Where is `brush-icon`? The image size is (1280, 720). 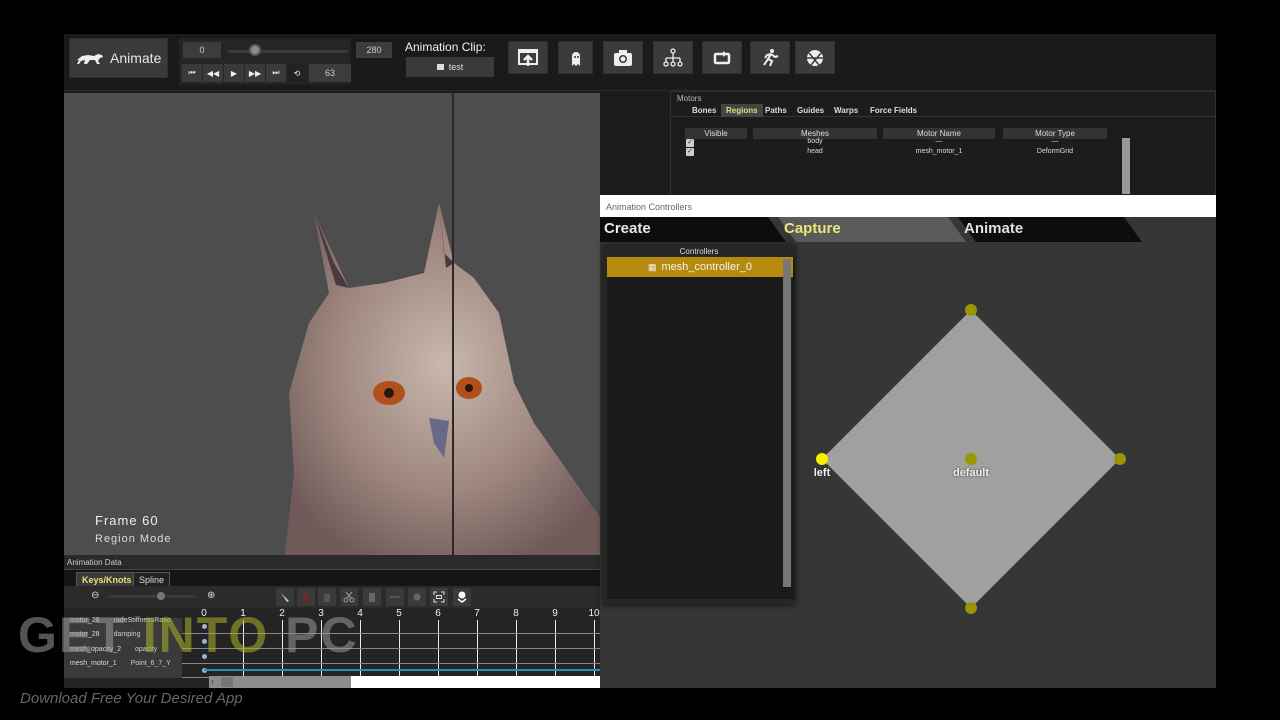 brush-icon is located at coordinates (285, 597).